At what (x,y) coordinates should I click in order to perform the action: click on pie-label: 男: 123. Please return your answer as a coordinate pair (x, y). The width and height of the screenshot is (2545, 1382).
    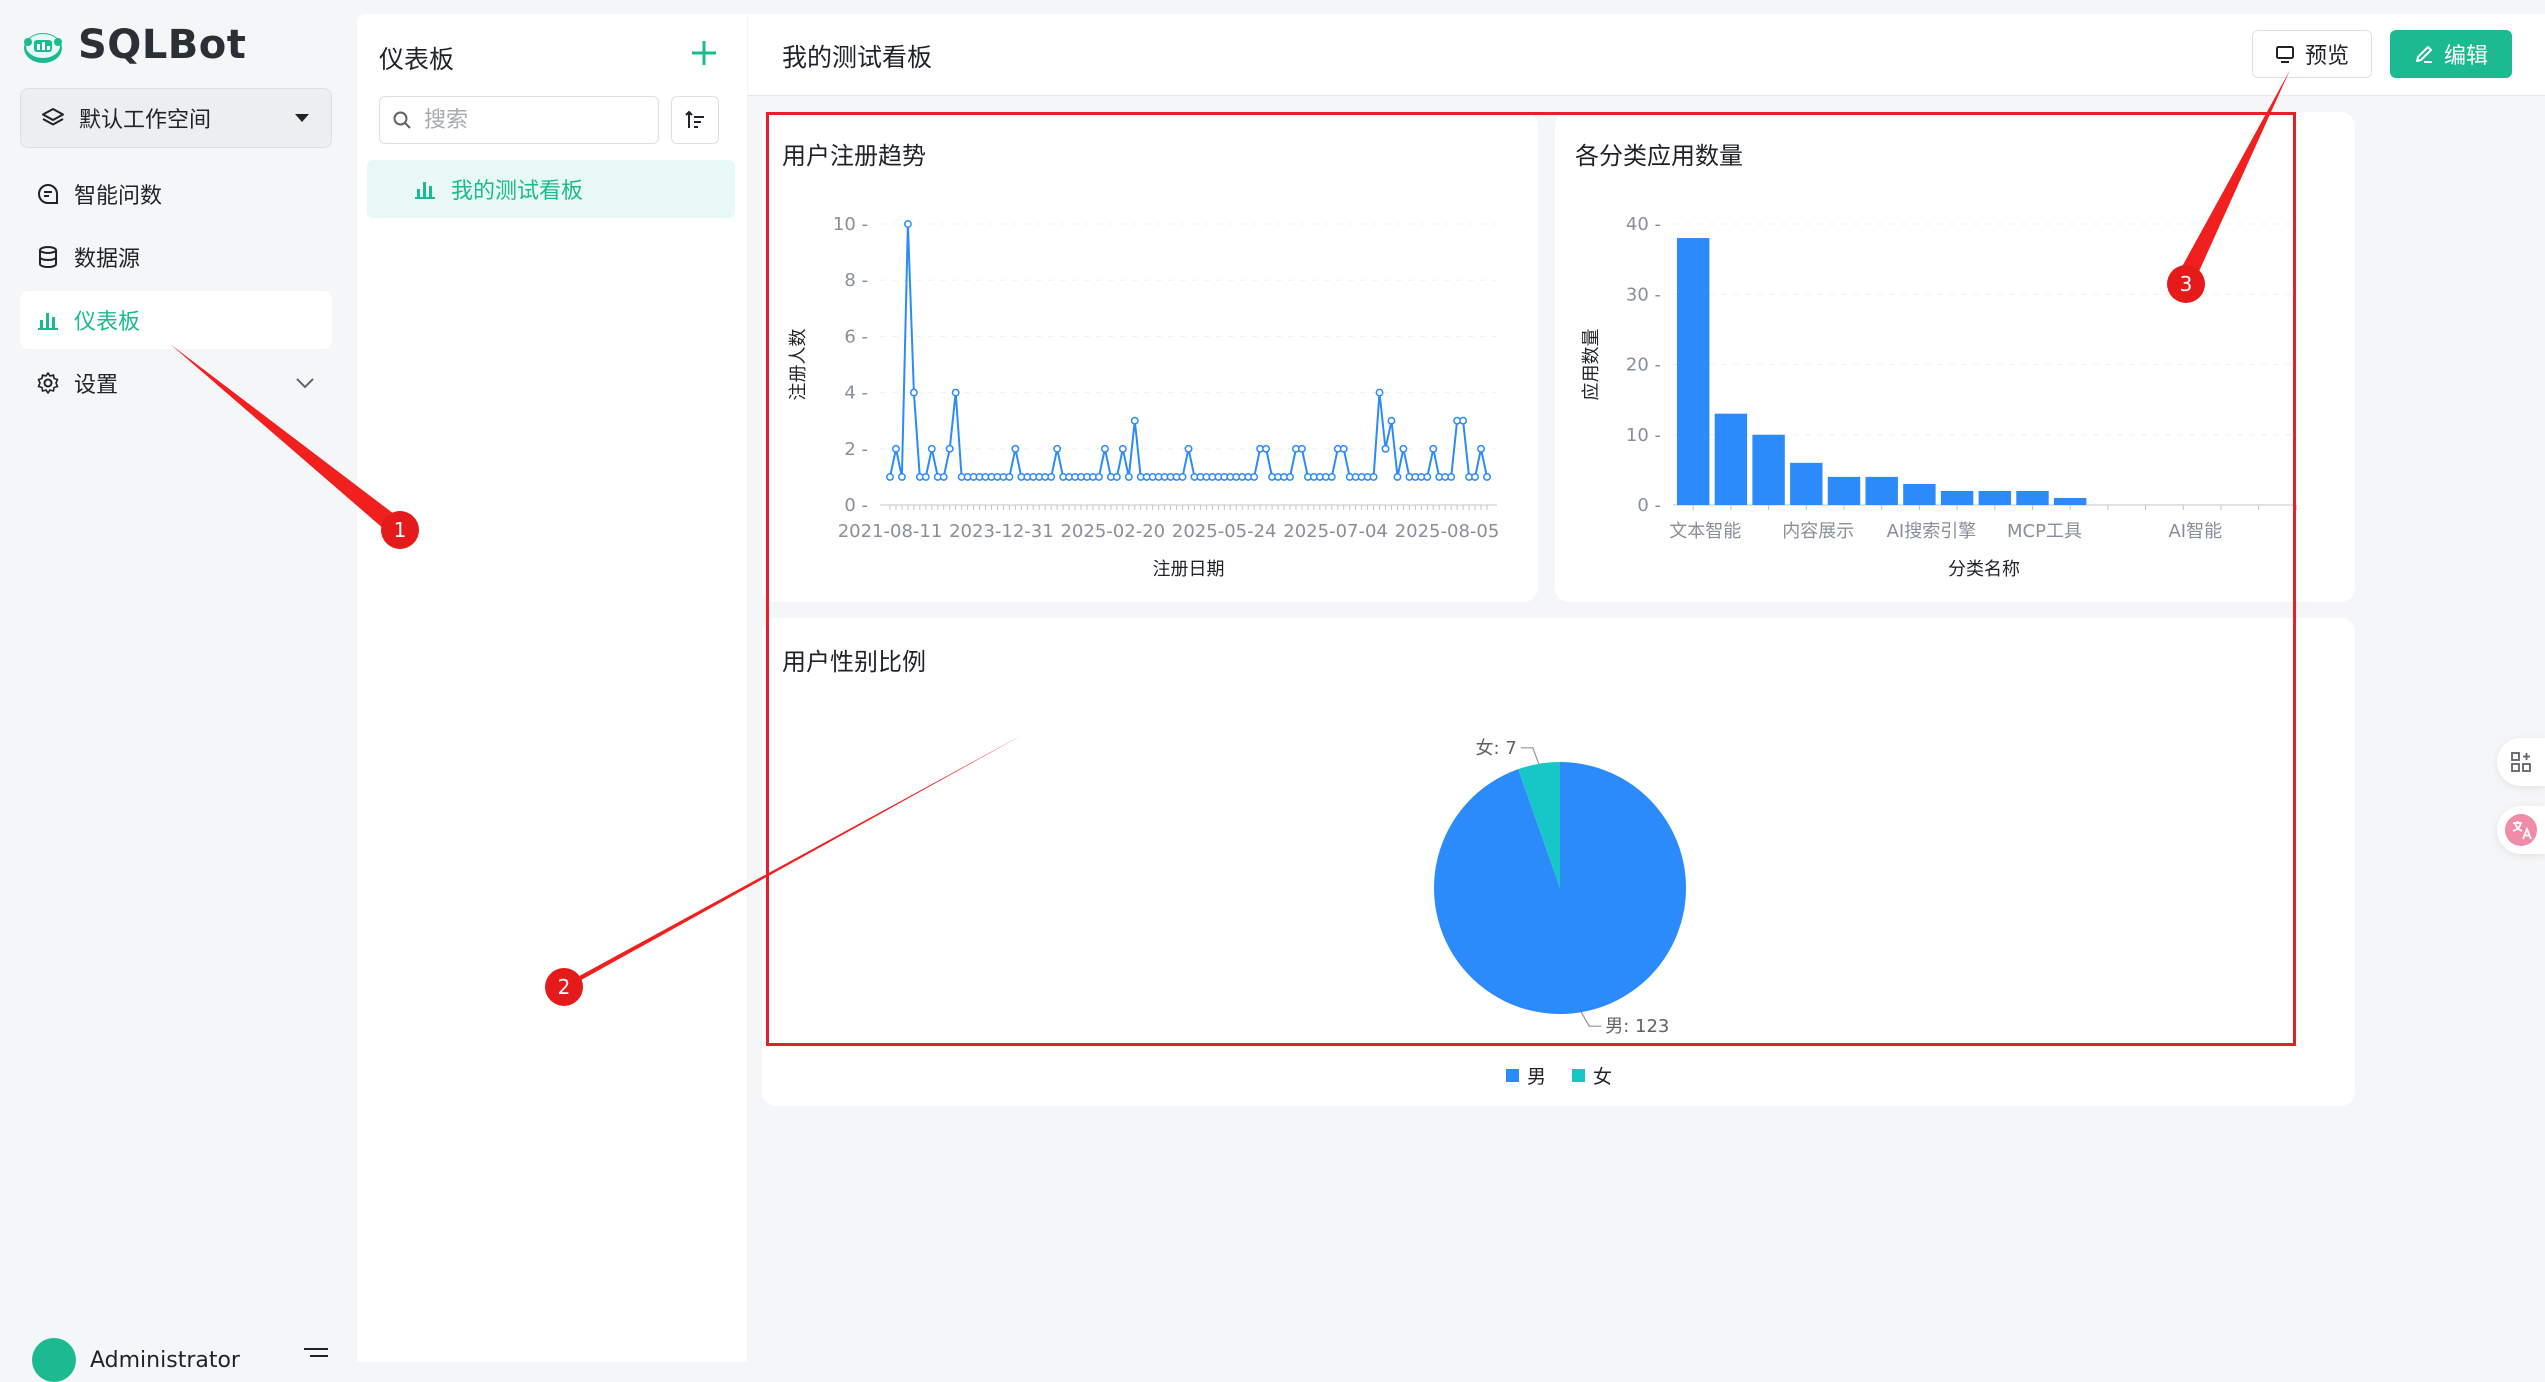
    Looking at the image, I should click on (1637, 1026).